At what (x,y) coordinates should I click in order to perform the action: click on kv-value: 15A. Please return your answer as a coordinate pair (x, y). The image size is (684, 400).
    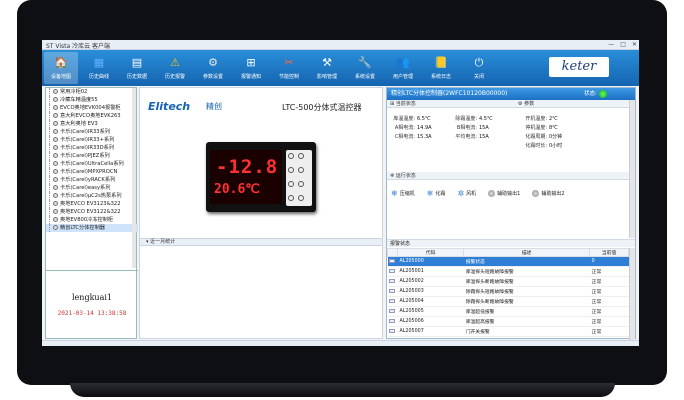
    Looking at the image, I should click on (484, 137).